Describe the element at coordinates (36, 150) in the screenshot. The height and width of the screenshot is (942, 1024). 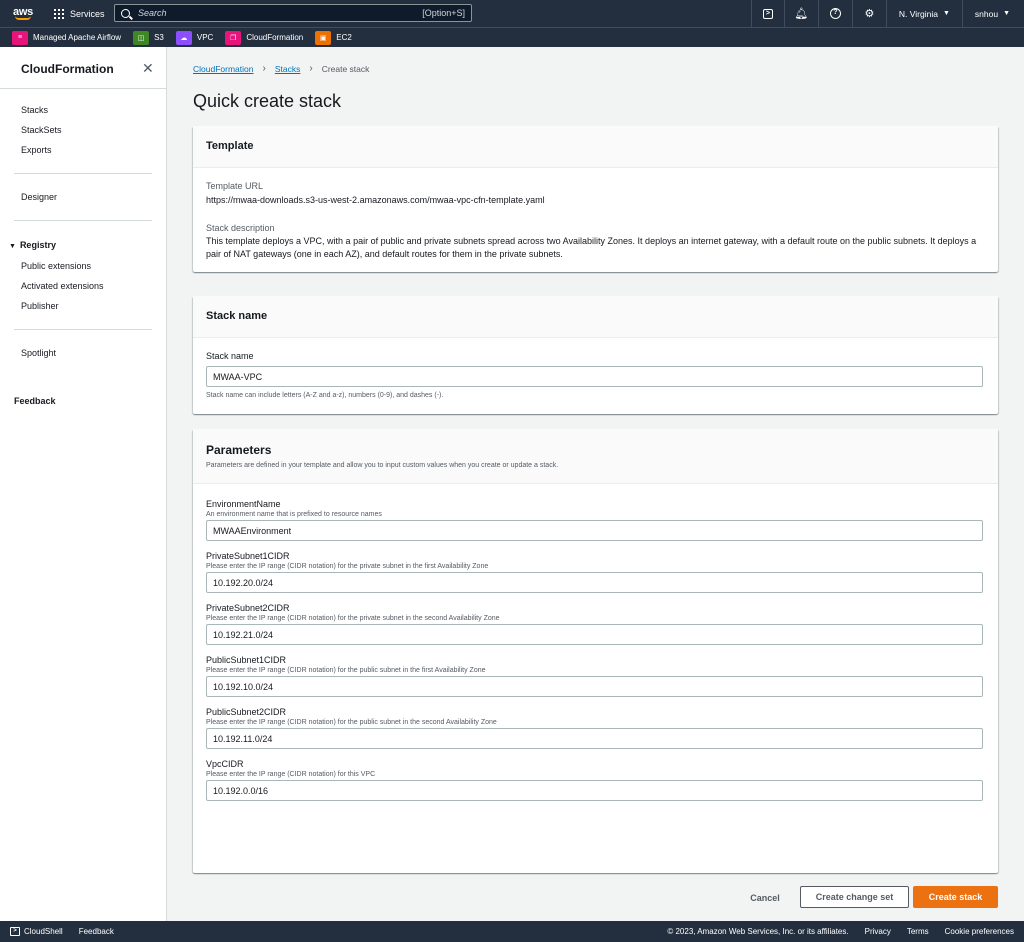
I see `sidebar-item-exports: Exports` at that location.